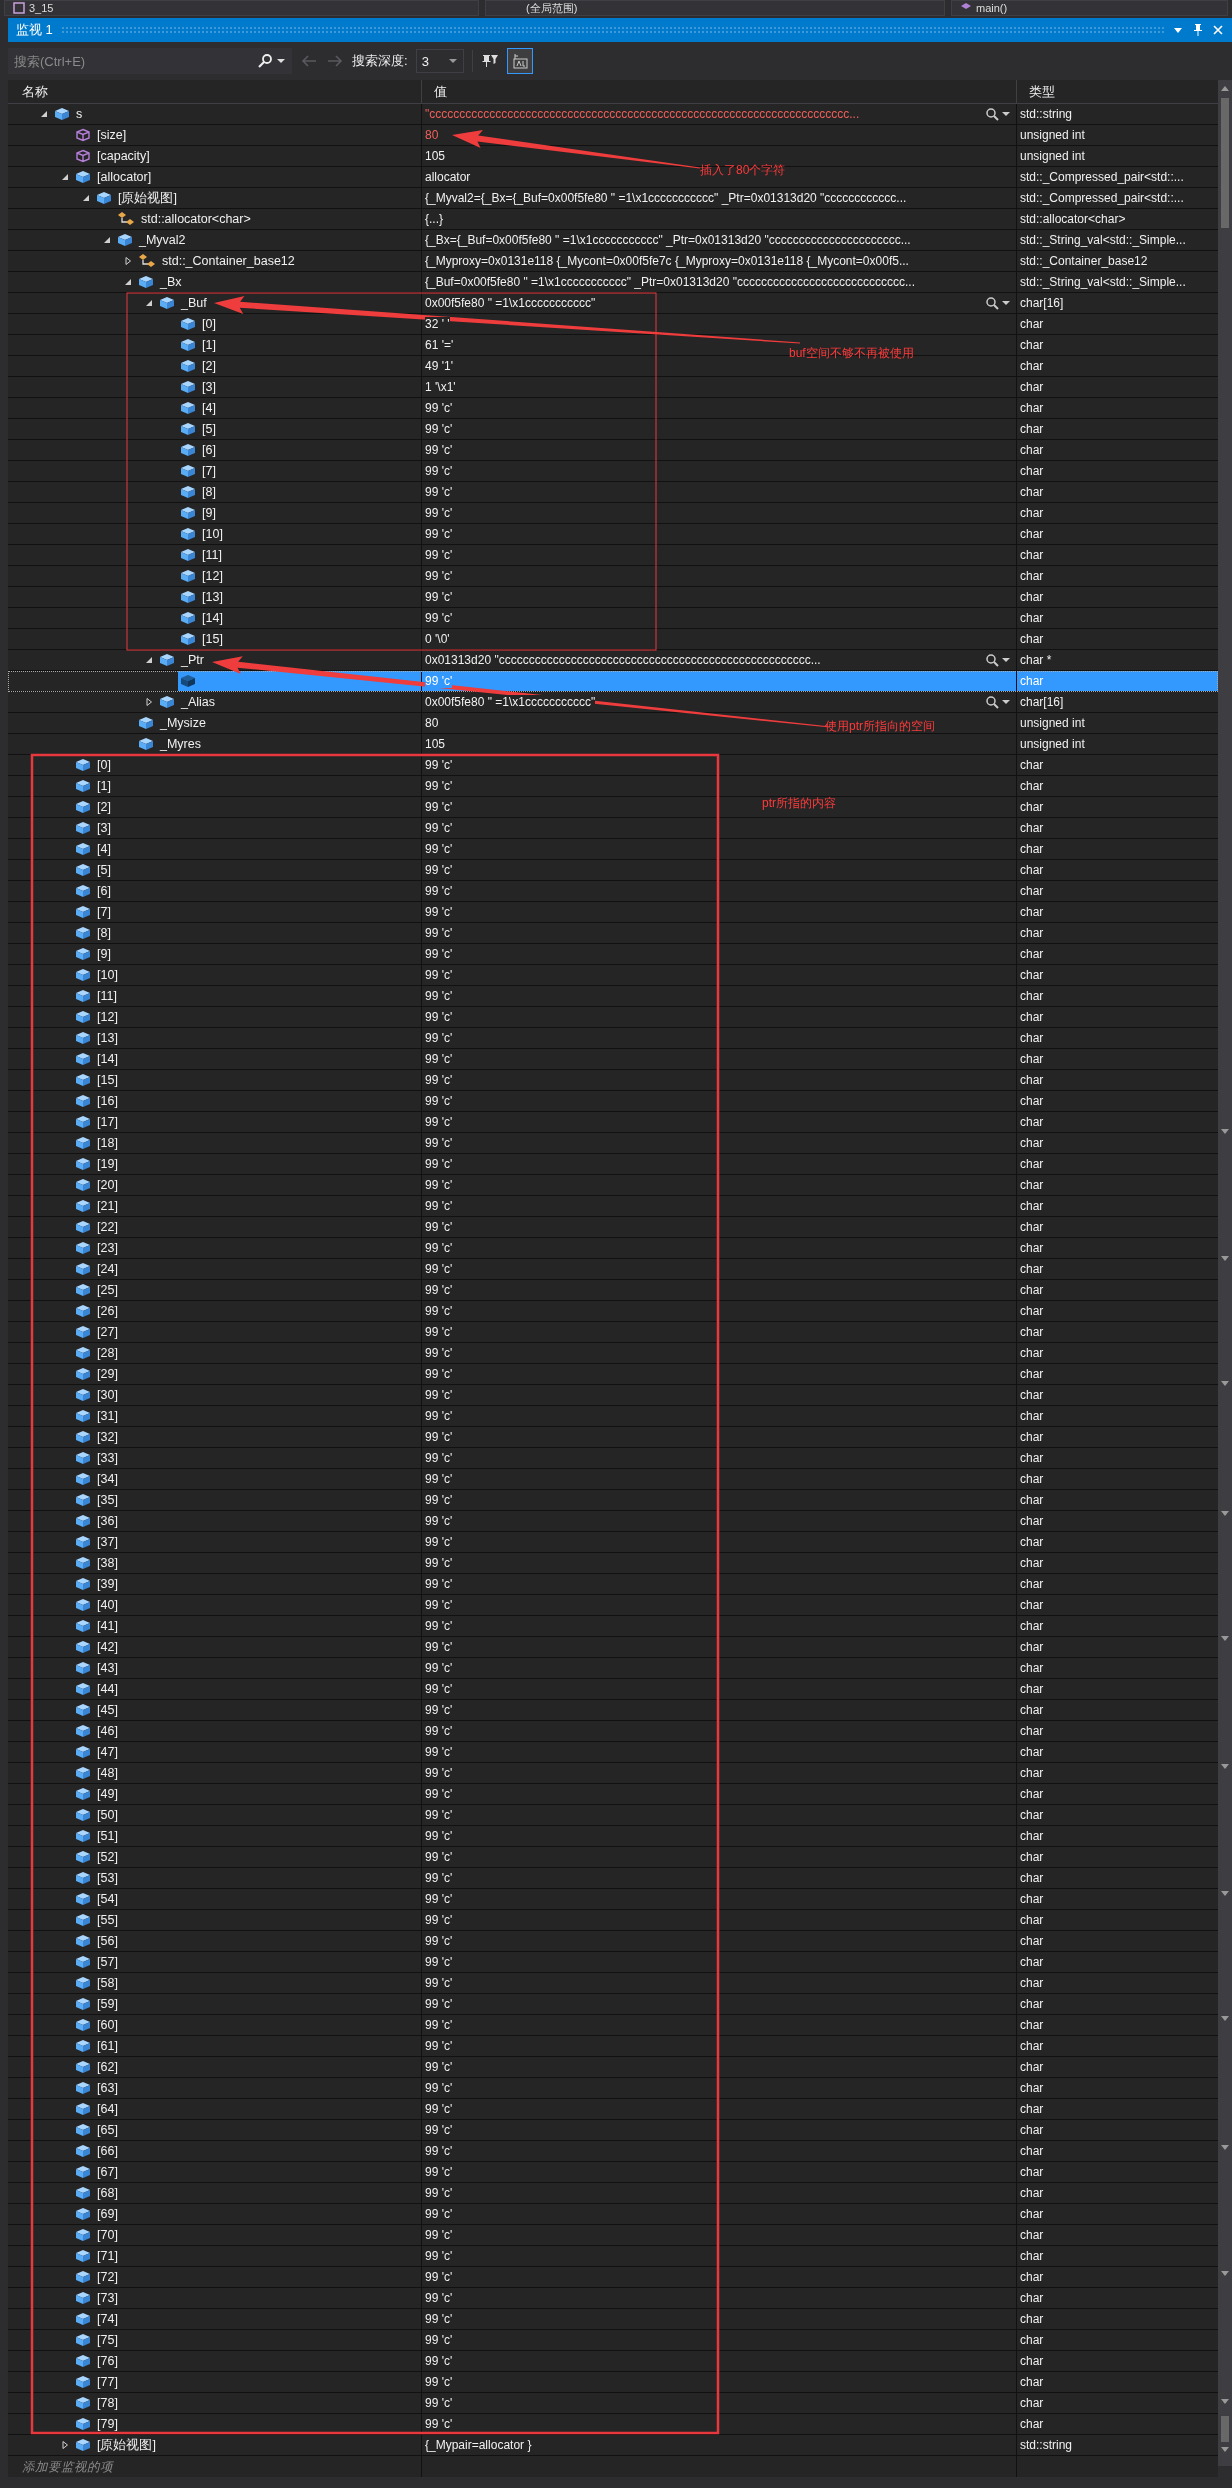 This screenshot has height=2488, width=1232. I want to click on variable-name: [2], so click(104, 807).